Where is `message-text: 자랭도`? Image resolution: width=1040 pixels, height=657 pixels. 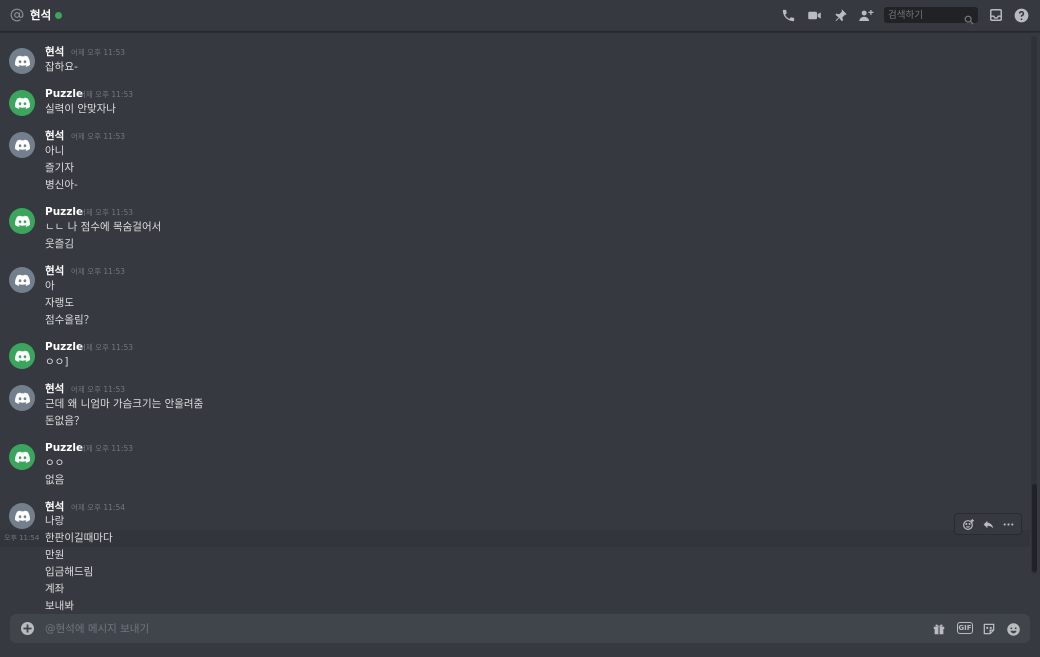 message-text: 자랭도 is located at coordinates (59, 303).